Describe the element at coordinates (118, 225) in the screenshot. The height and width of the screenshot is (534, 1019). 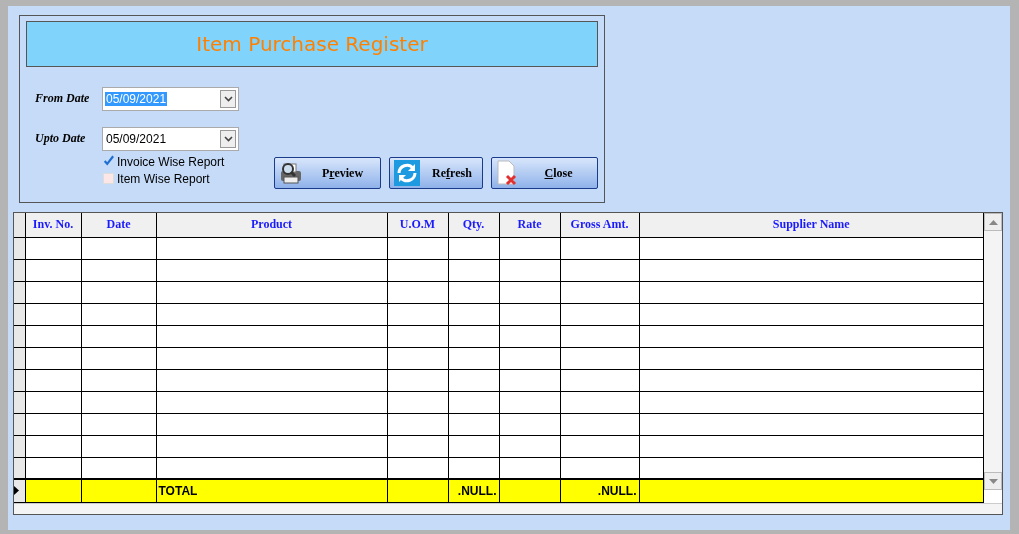
I see `column-header: Date` at that location.